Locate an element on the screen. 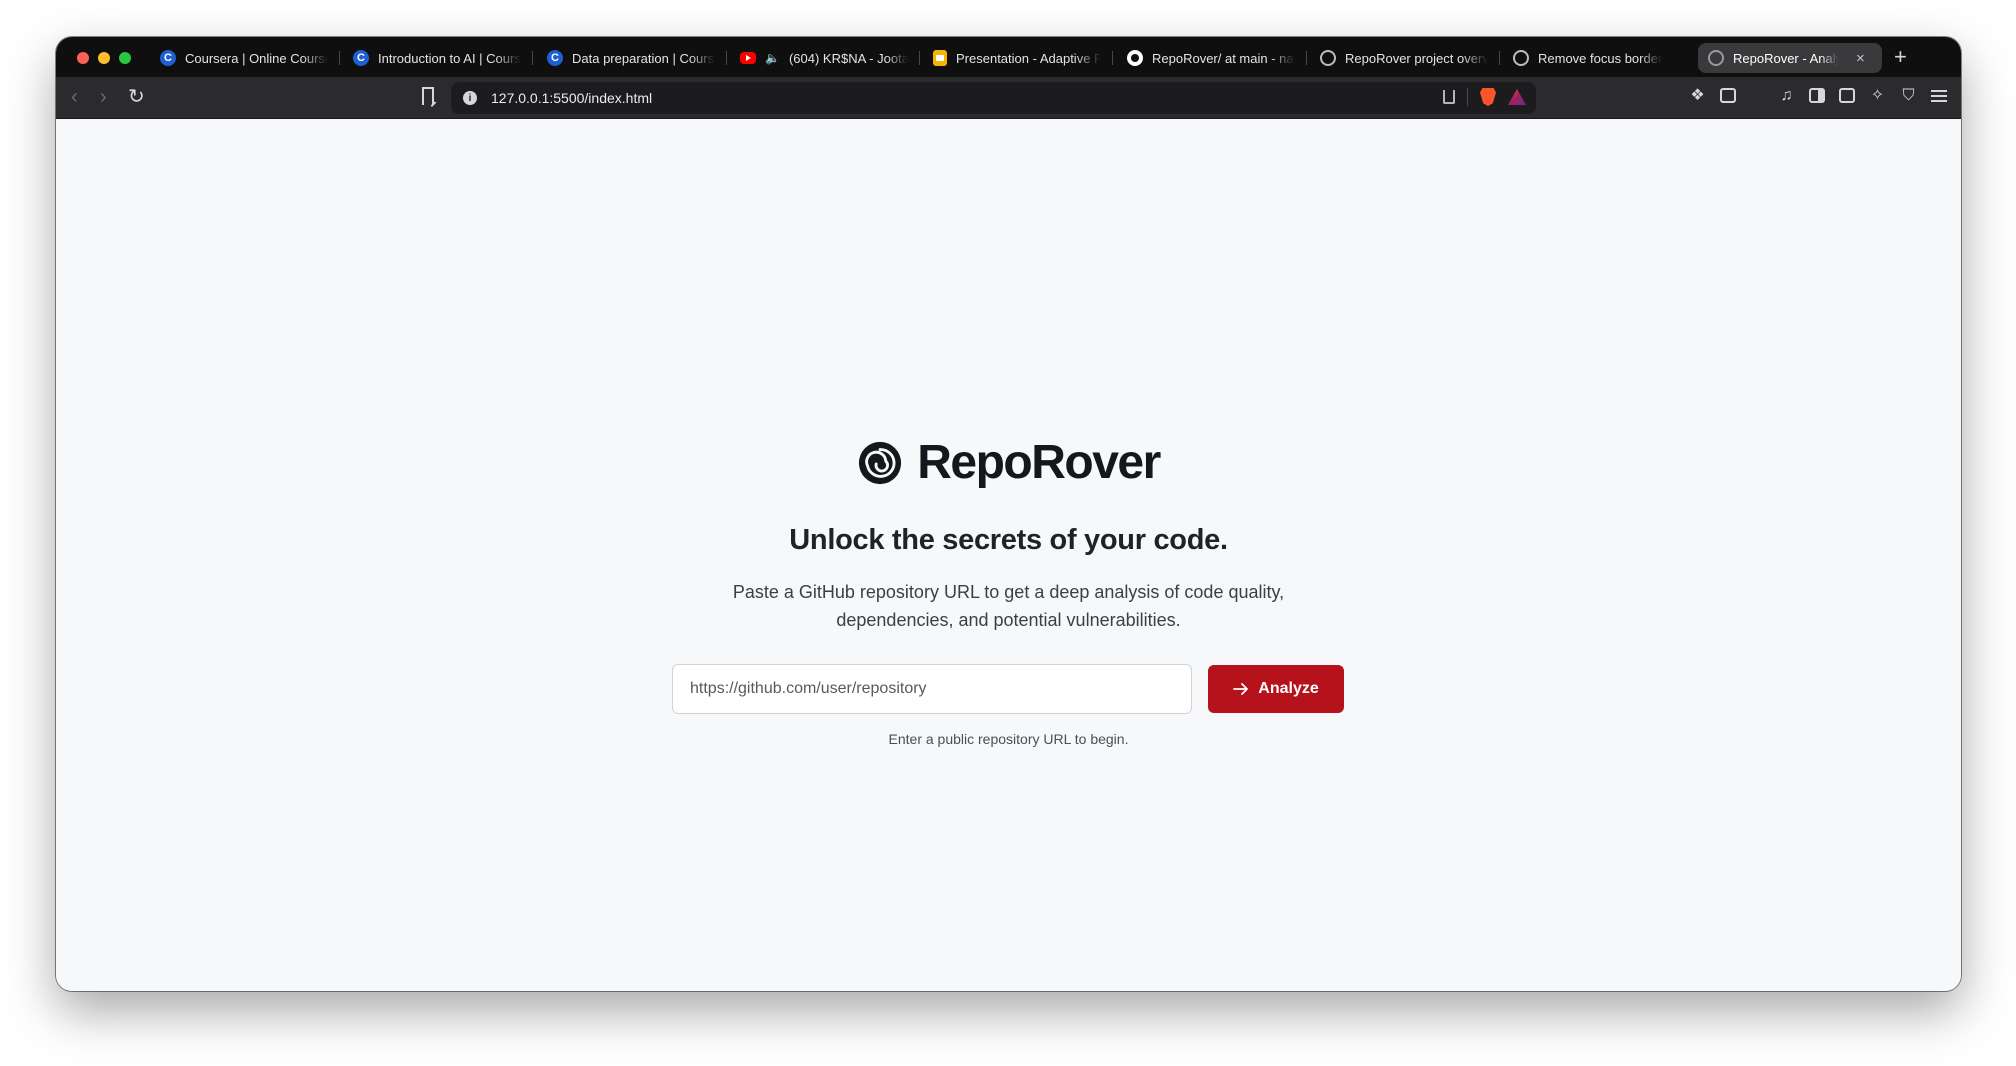 This screenshot has width=2016, height=1066. tab-intro-ai: C Introduction to AI | Coursera is located at coordinates (437, 58).